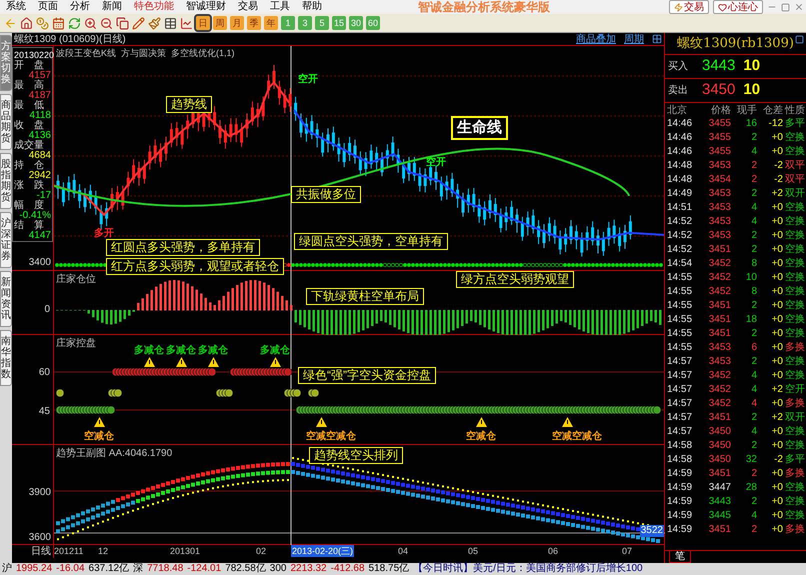 This screenshot has height=575, width=806. Describe the element at coordinates (48, 7) in the screenshot. I see `menu-item: 页面` at that location.